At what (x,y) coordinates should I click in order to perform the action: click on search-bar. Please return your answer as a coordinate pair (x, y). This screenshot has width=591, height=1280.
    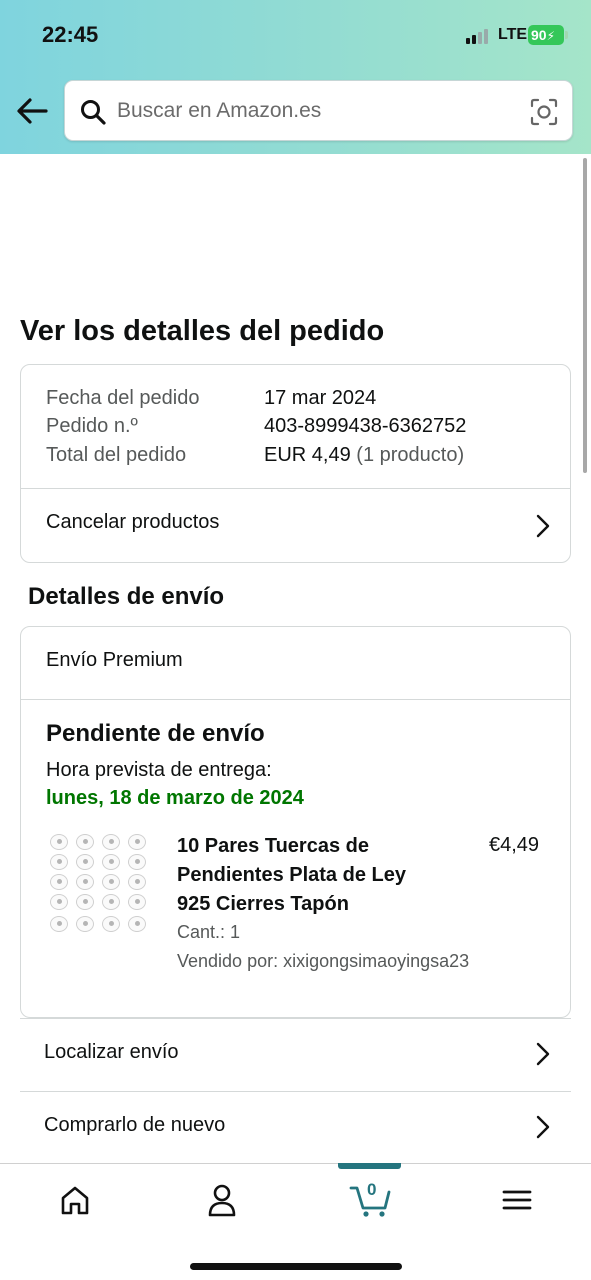
    Looking at the image, I should click on (318, 110).